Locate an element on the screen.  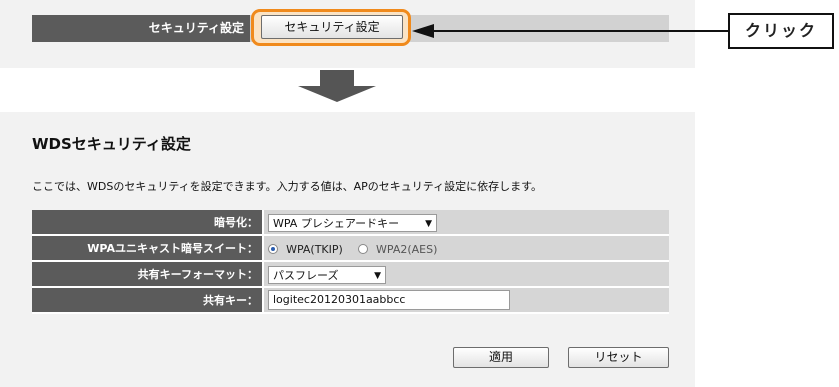
shared-key-field: logitec20120301aabbcc is located at coordinates (389, 300).